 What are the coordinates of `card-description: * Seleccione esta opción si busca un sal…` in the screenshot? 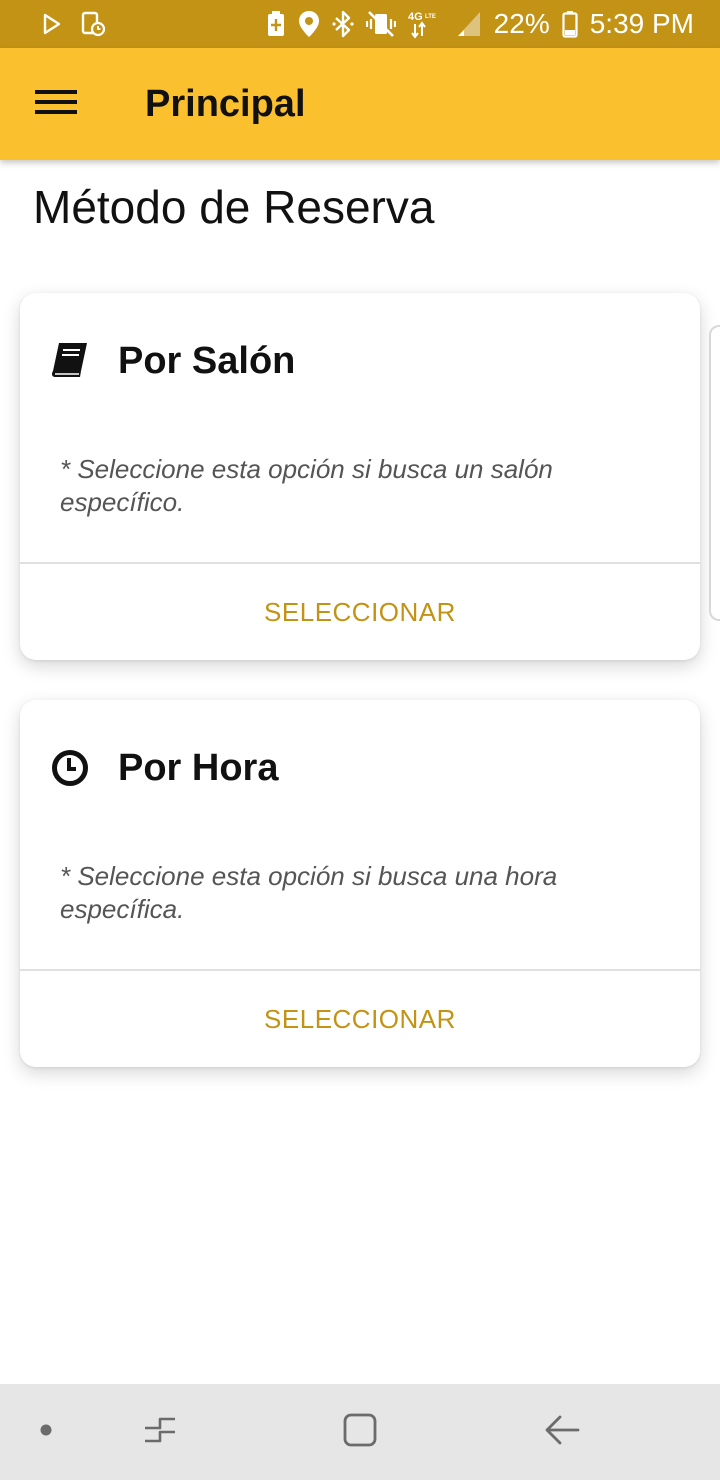 It's located at (306, 485).